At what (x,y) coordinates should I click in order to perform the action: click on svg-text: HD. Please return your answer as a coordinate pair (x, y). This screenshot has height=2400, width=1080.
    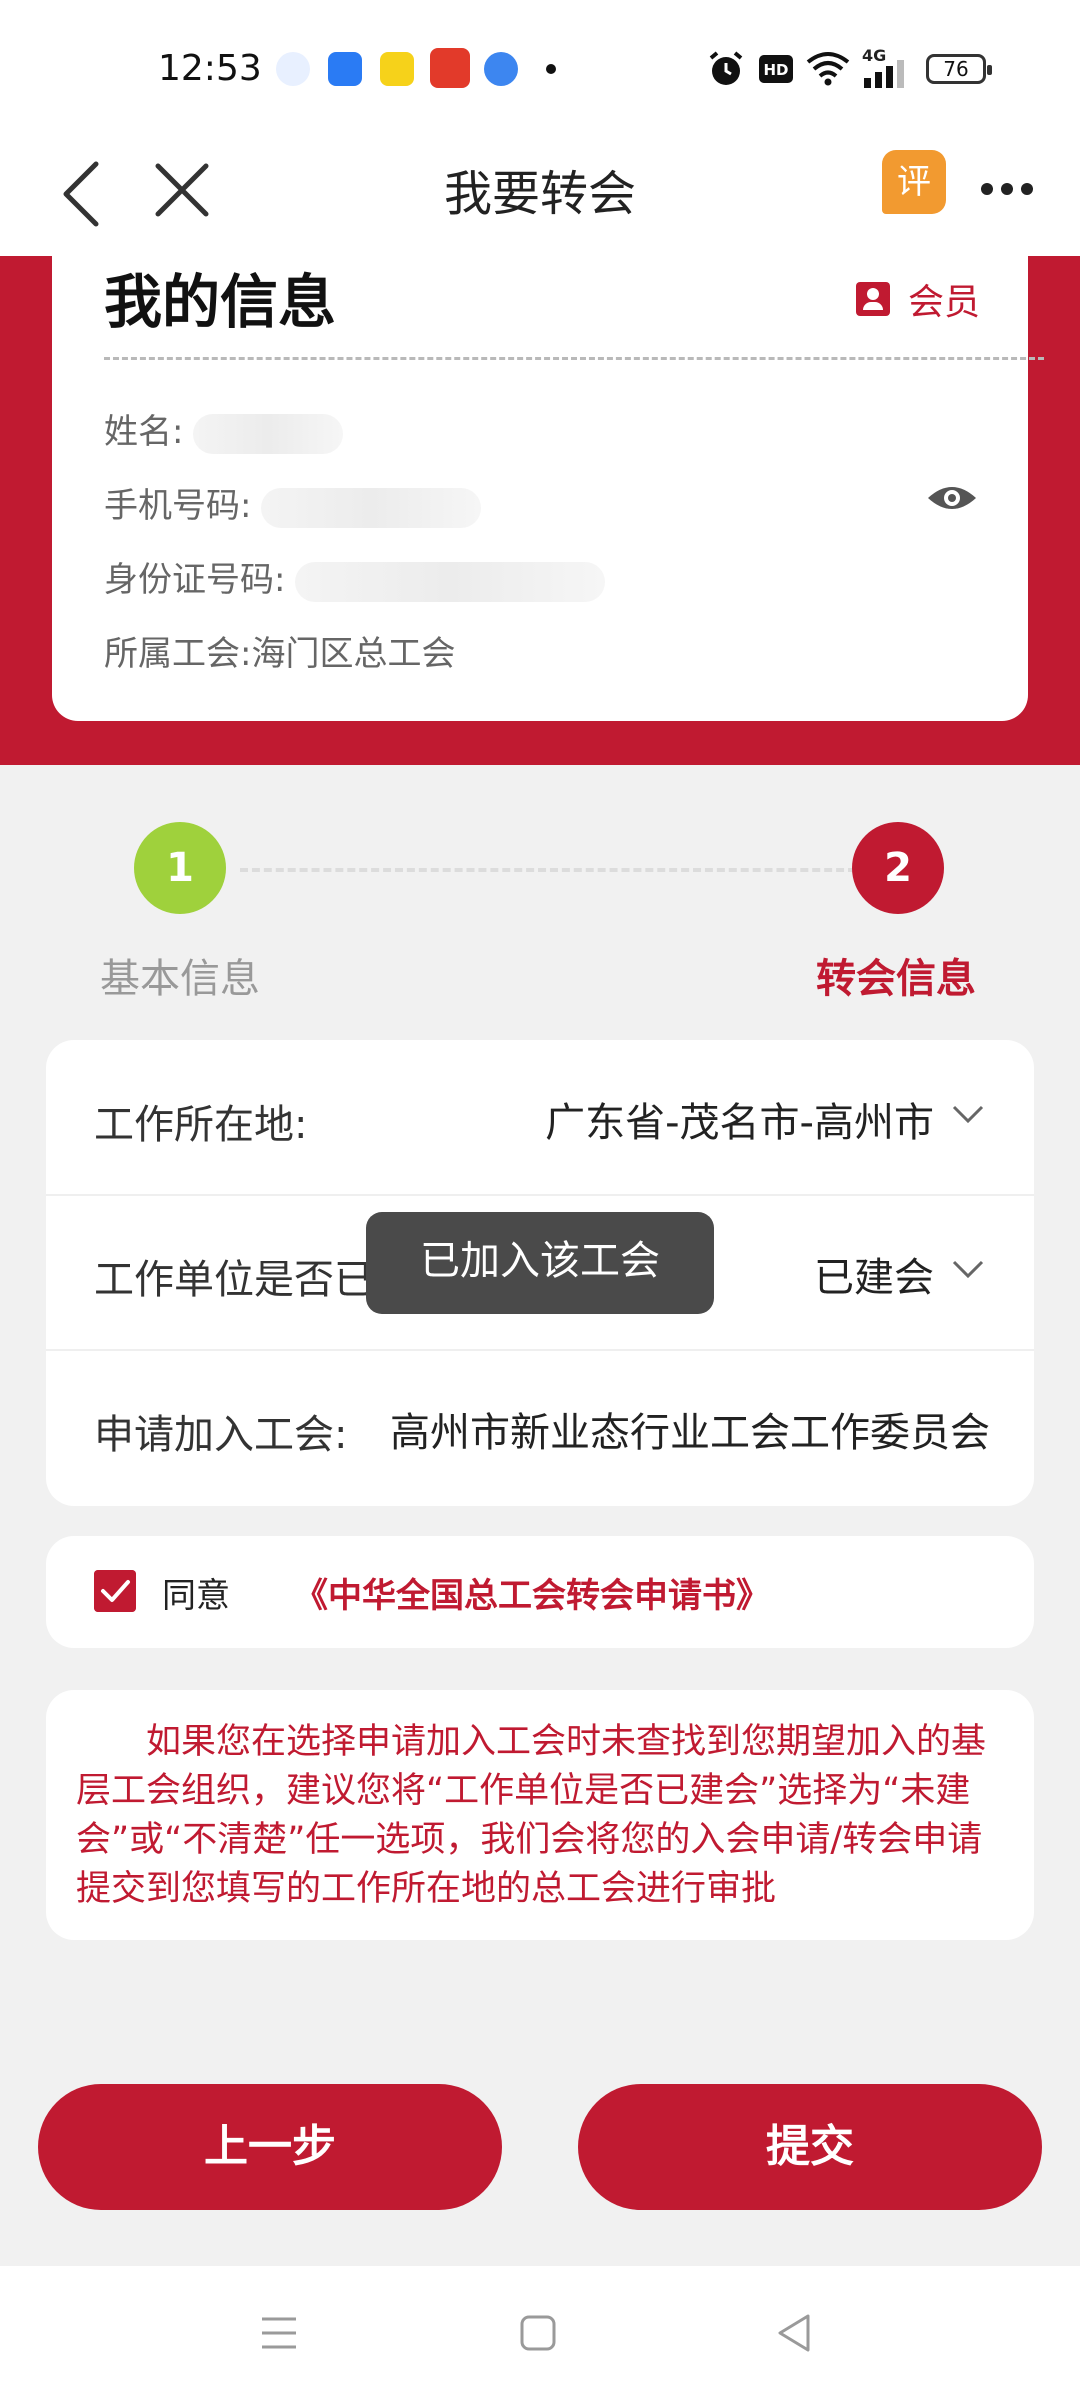
    Looking at the image, I should click on (775, 70).